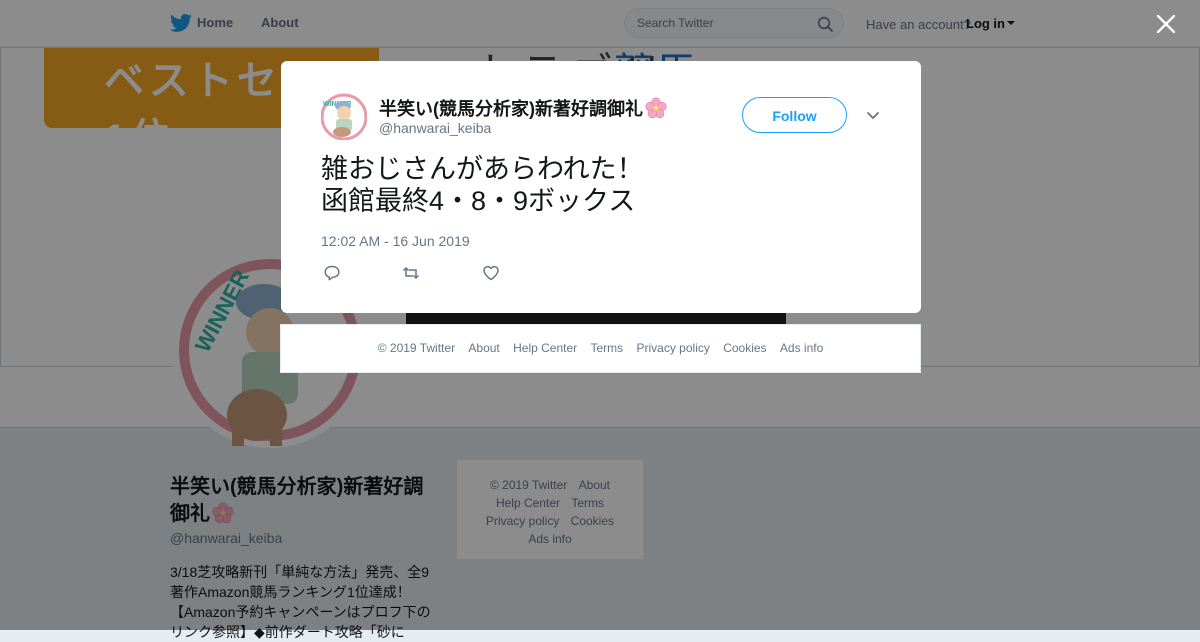  I want to click on reply-icon, so click(332, 273).